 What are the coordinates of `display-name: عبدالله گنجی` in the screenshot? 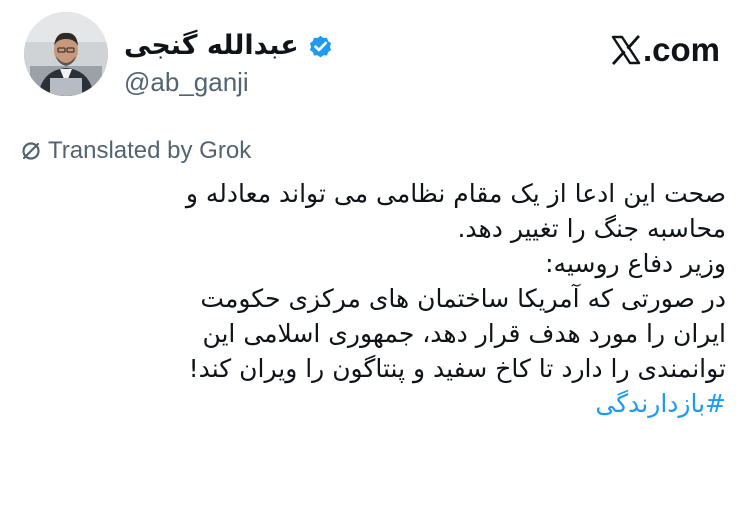 It's located at (211, 46).